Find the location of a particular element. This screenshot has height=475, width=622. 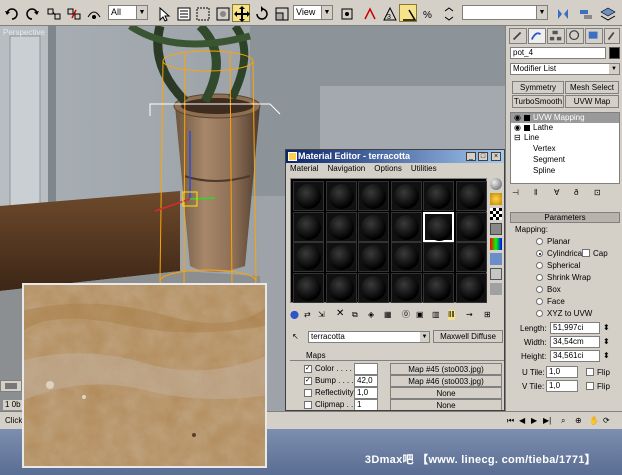

material-effects-channel-icon: ⓪ is located at coordinates (406, 315).